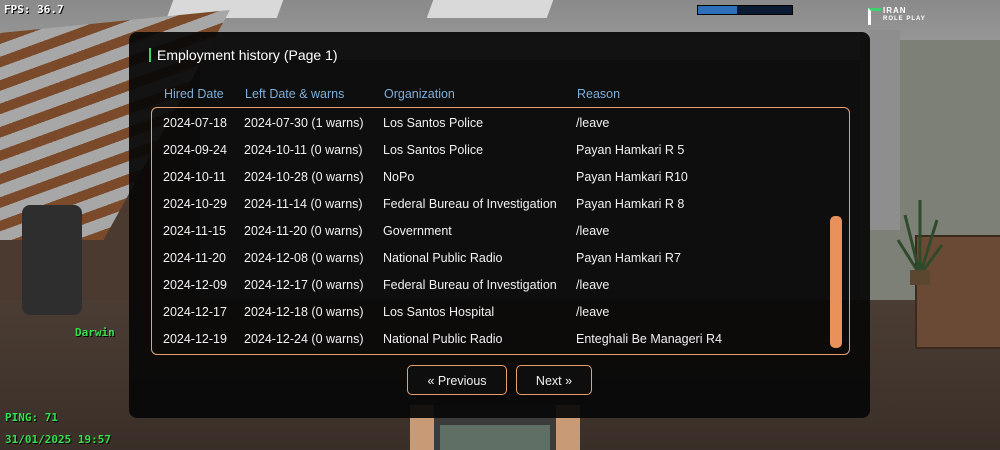 Image resolution: width=1000 pixels, height=450 pixels. Describe the element at coordinates (195, 231) in the screenshot. I see `cell-hired-date: 2024-11-15` at that location.